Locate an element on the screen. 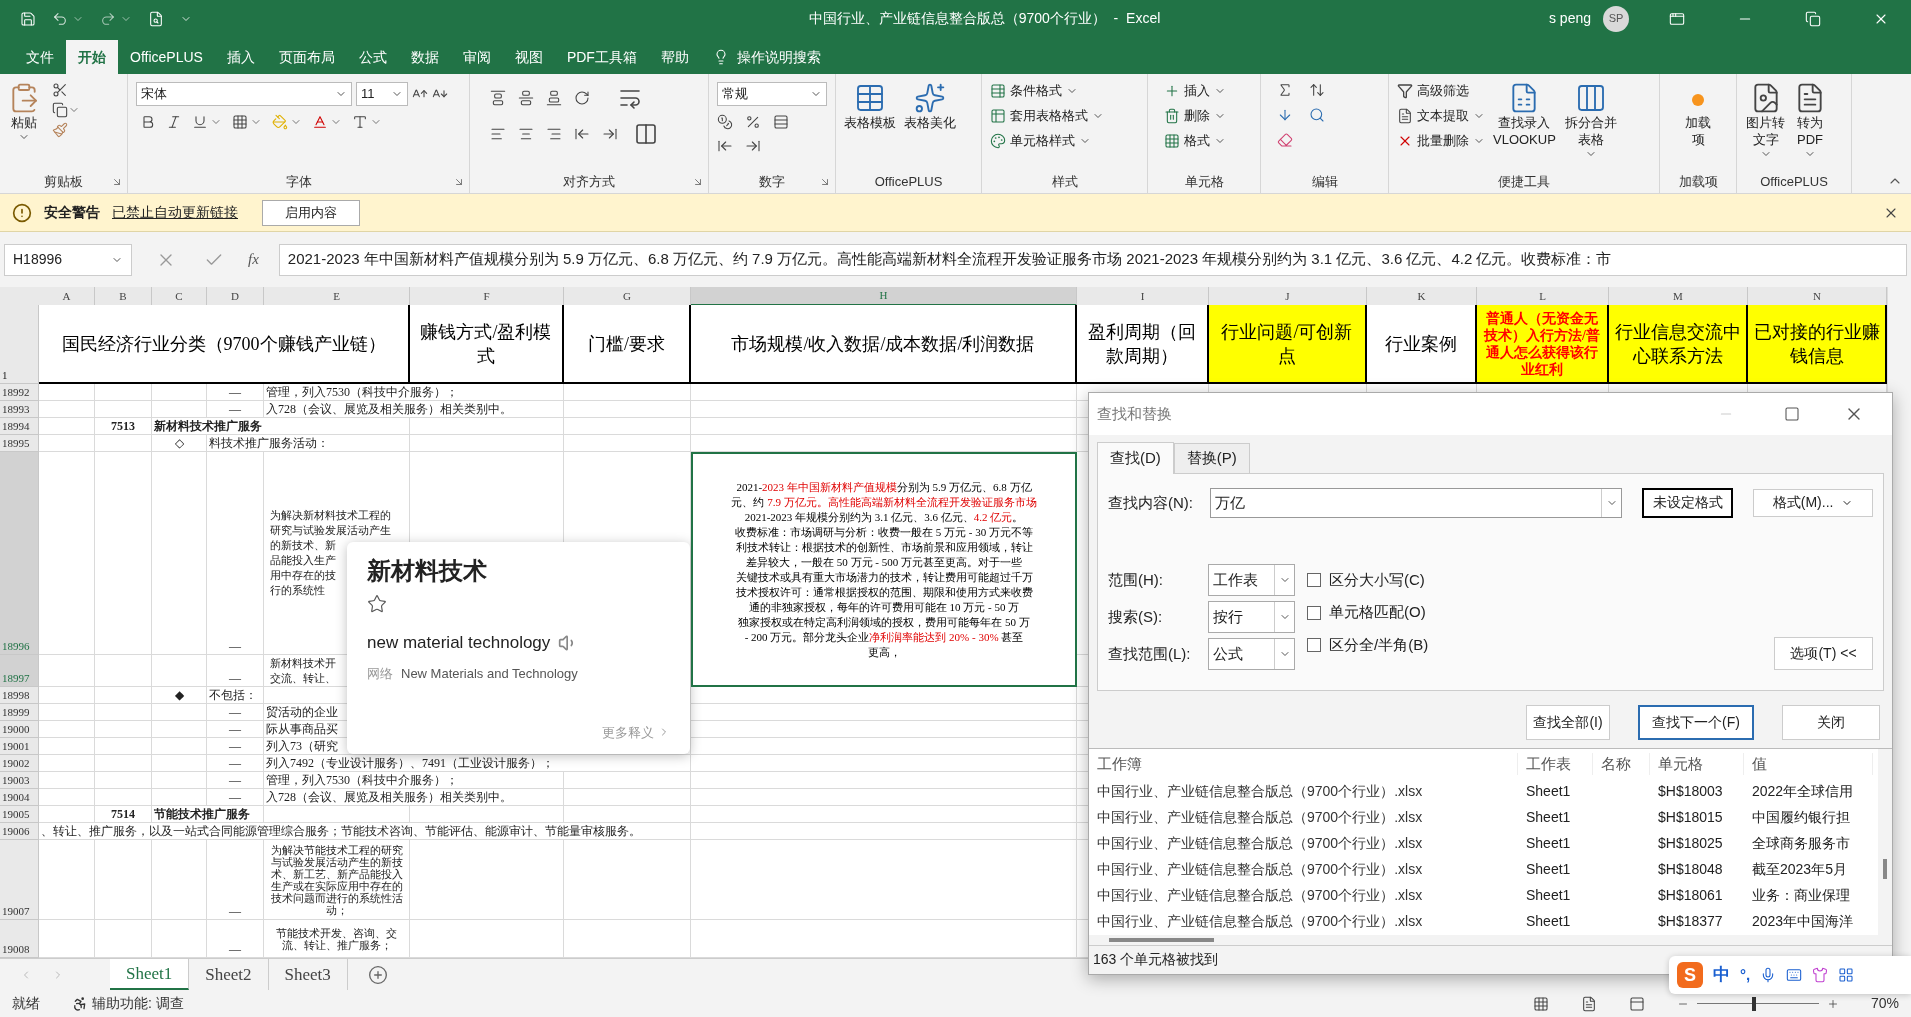 The image size is (1911, 1017). ribbon-tab: 插入 is located at coordinates (240, 57).